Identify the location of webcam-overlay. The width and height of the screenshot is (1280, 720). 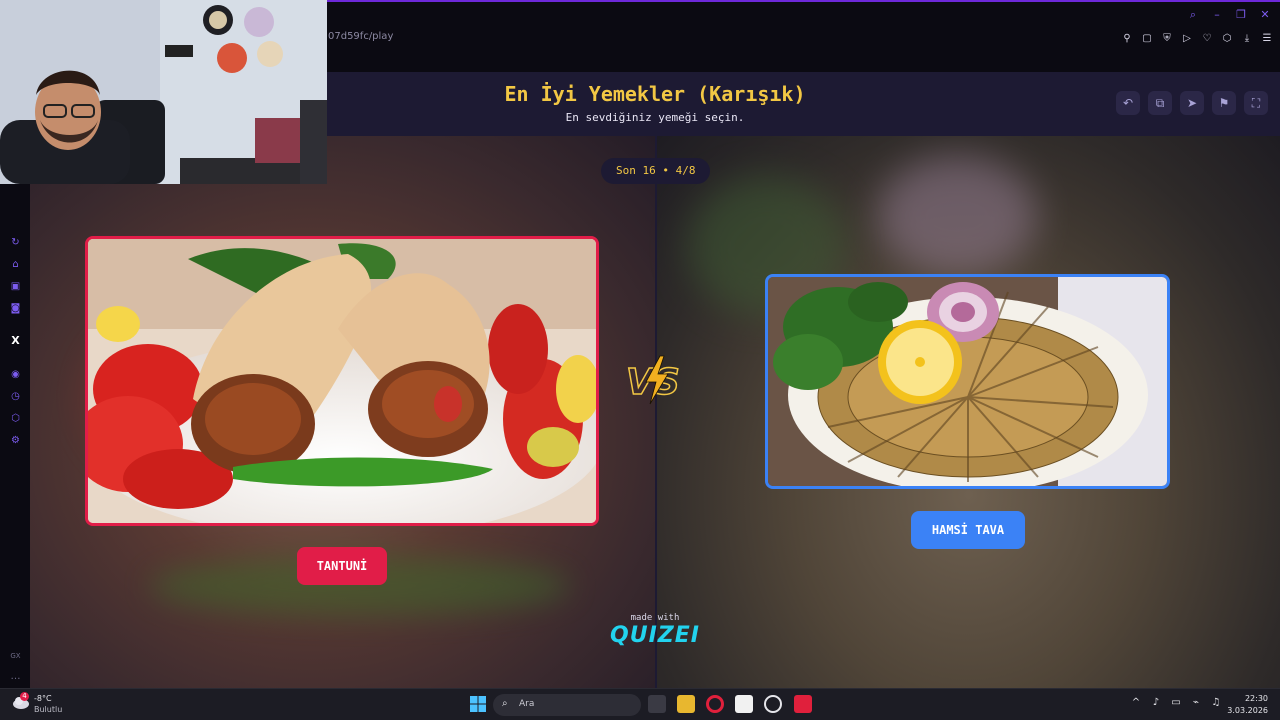
(163, 92).